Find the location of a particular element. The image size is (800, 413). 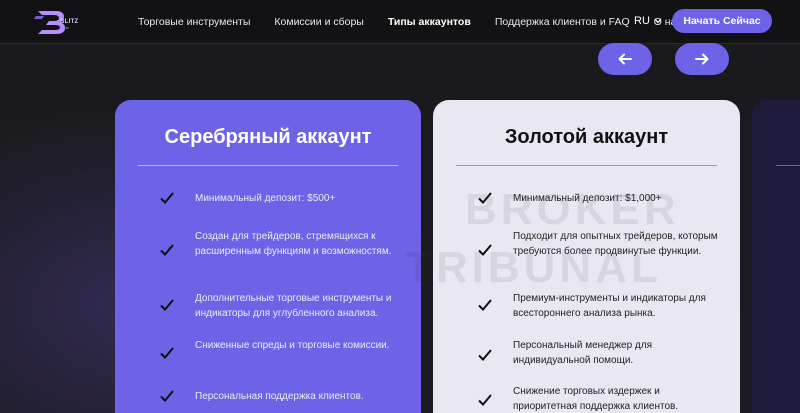

arrow-left-icon is located at coordinates (625, 59).